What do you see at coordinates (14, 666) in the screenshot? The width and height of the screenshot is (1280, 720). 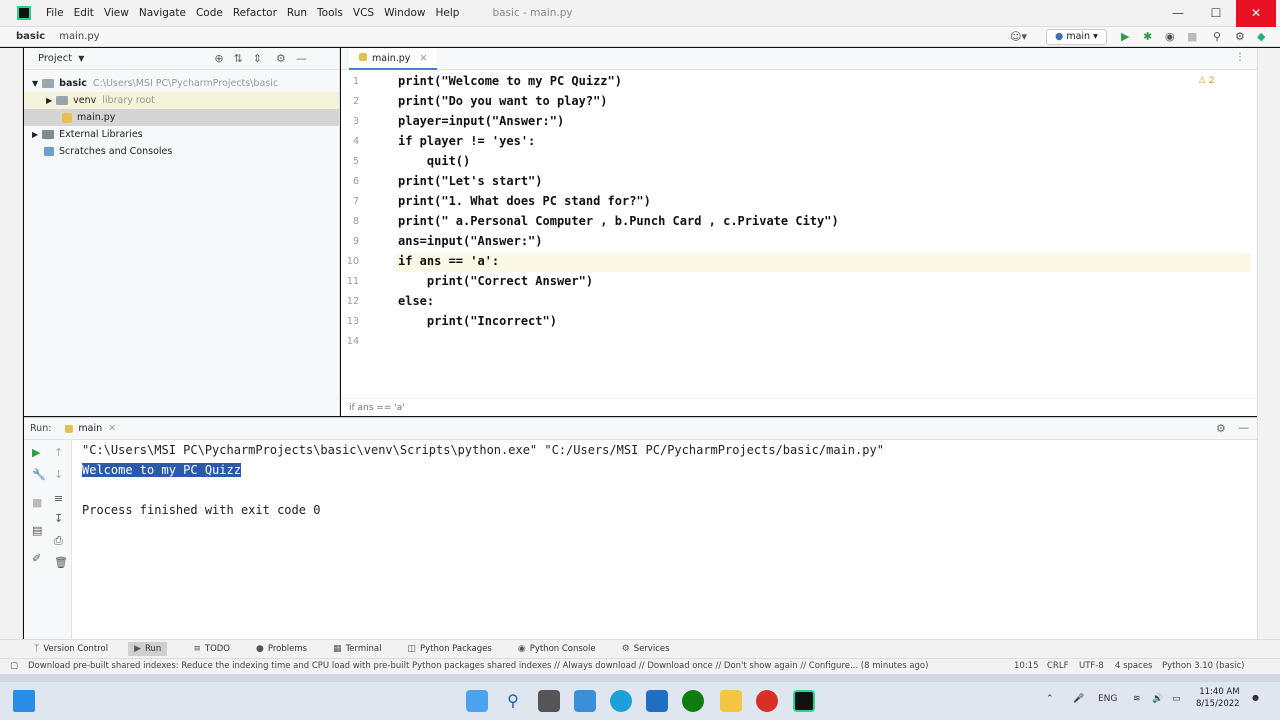 I see `status-toggle-icon: ▢` at bounding box center [14, 666].